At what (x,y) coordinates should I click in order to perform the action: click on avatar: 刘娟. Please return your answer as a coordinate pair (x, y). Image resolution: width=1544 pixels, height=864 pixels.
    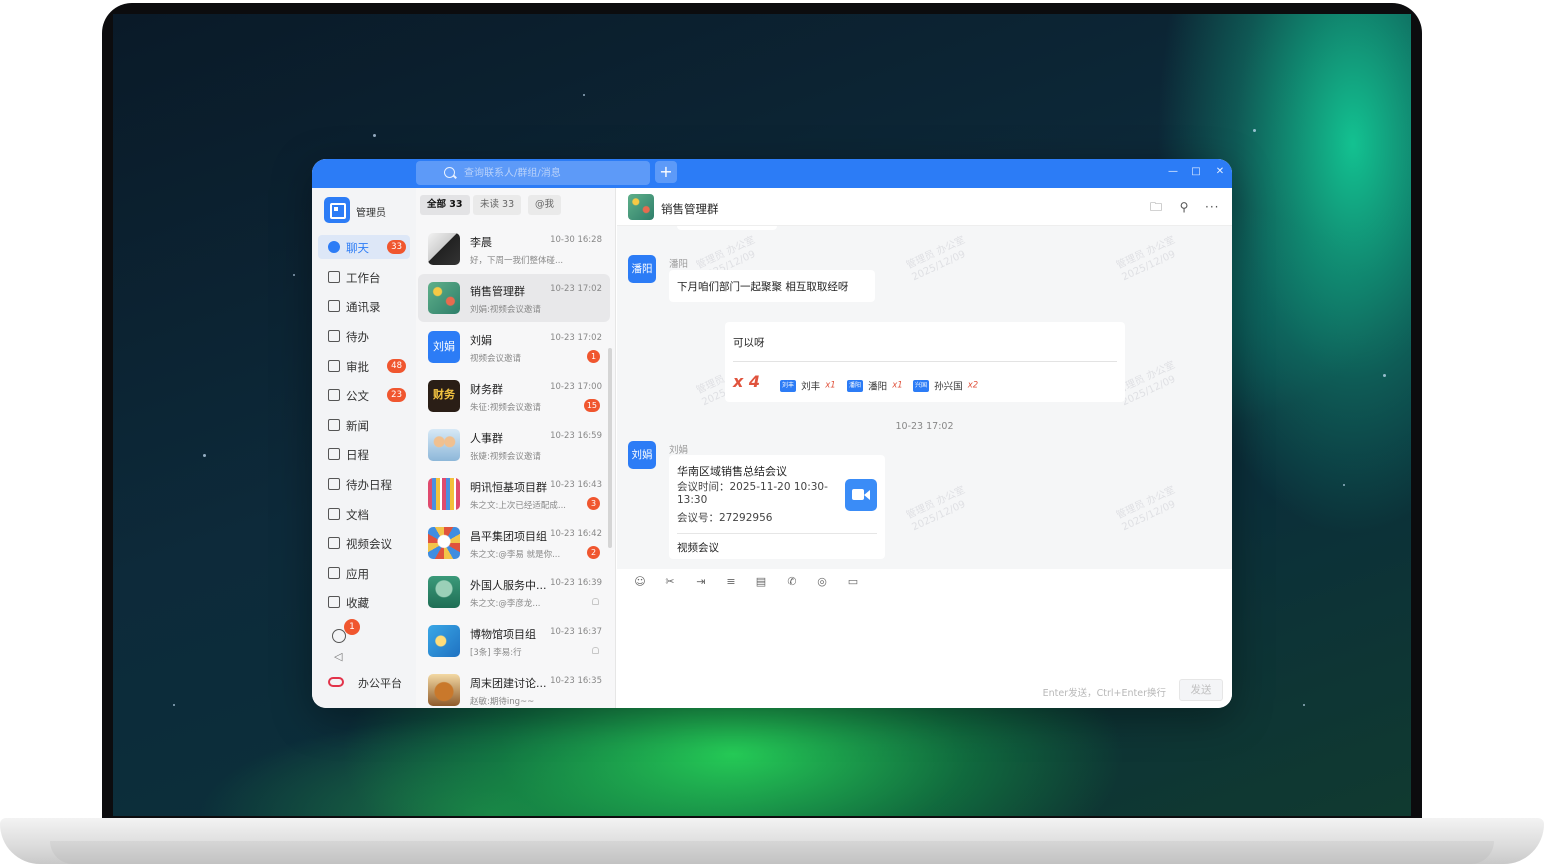
    Looking at the image, I should click on (642, 455).